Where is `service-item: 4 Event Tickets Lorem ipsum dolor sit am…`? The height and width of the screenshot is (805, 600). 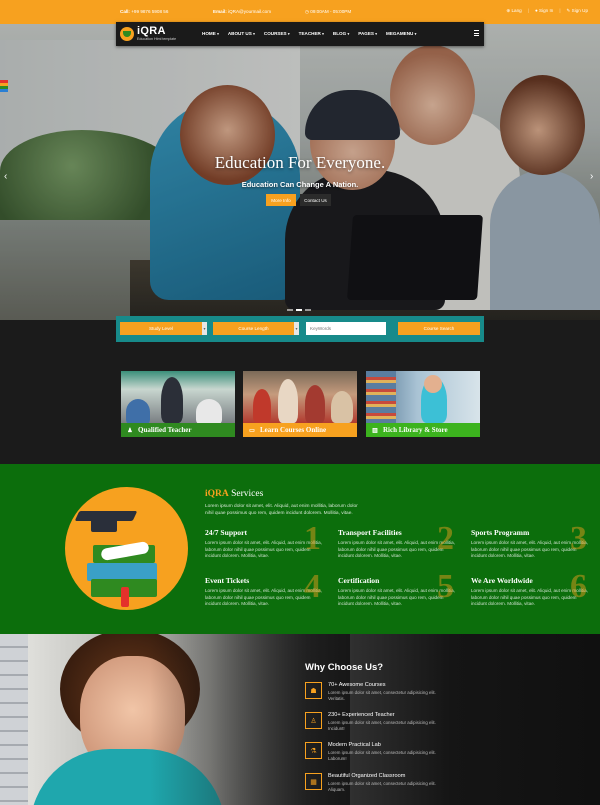 service-item: 4 Event Tickets Lorem ipsum dolor sit am… is located at coordinates (264, 588).